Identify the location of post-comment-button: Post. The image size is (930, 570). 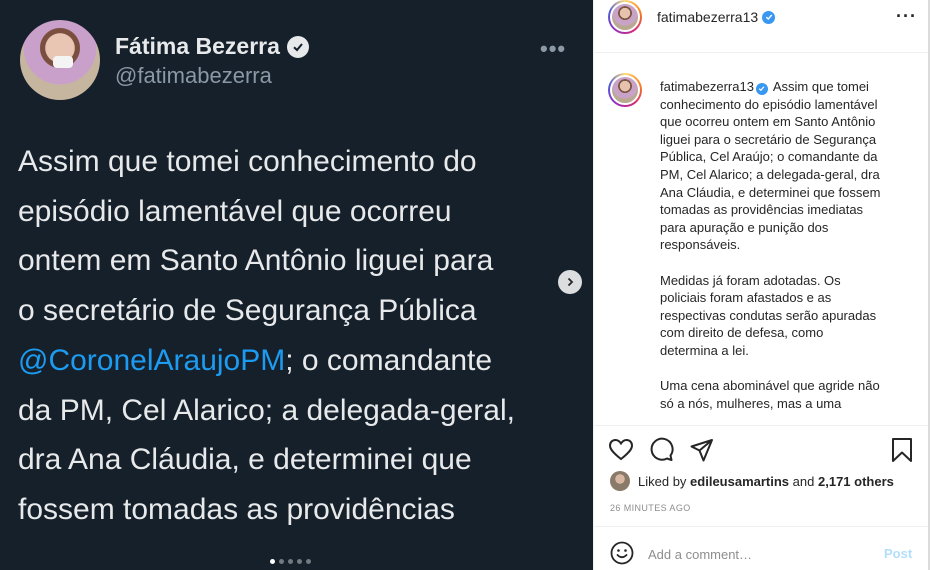
(898, 553).